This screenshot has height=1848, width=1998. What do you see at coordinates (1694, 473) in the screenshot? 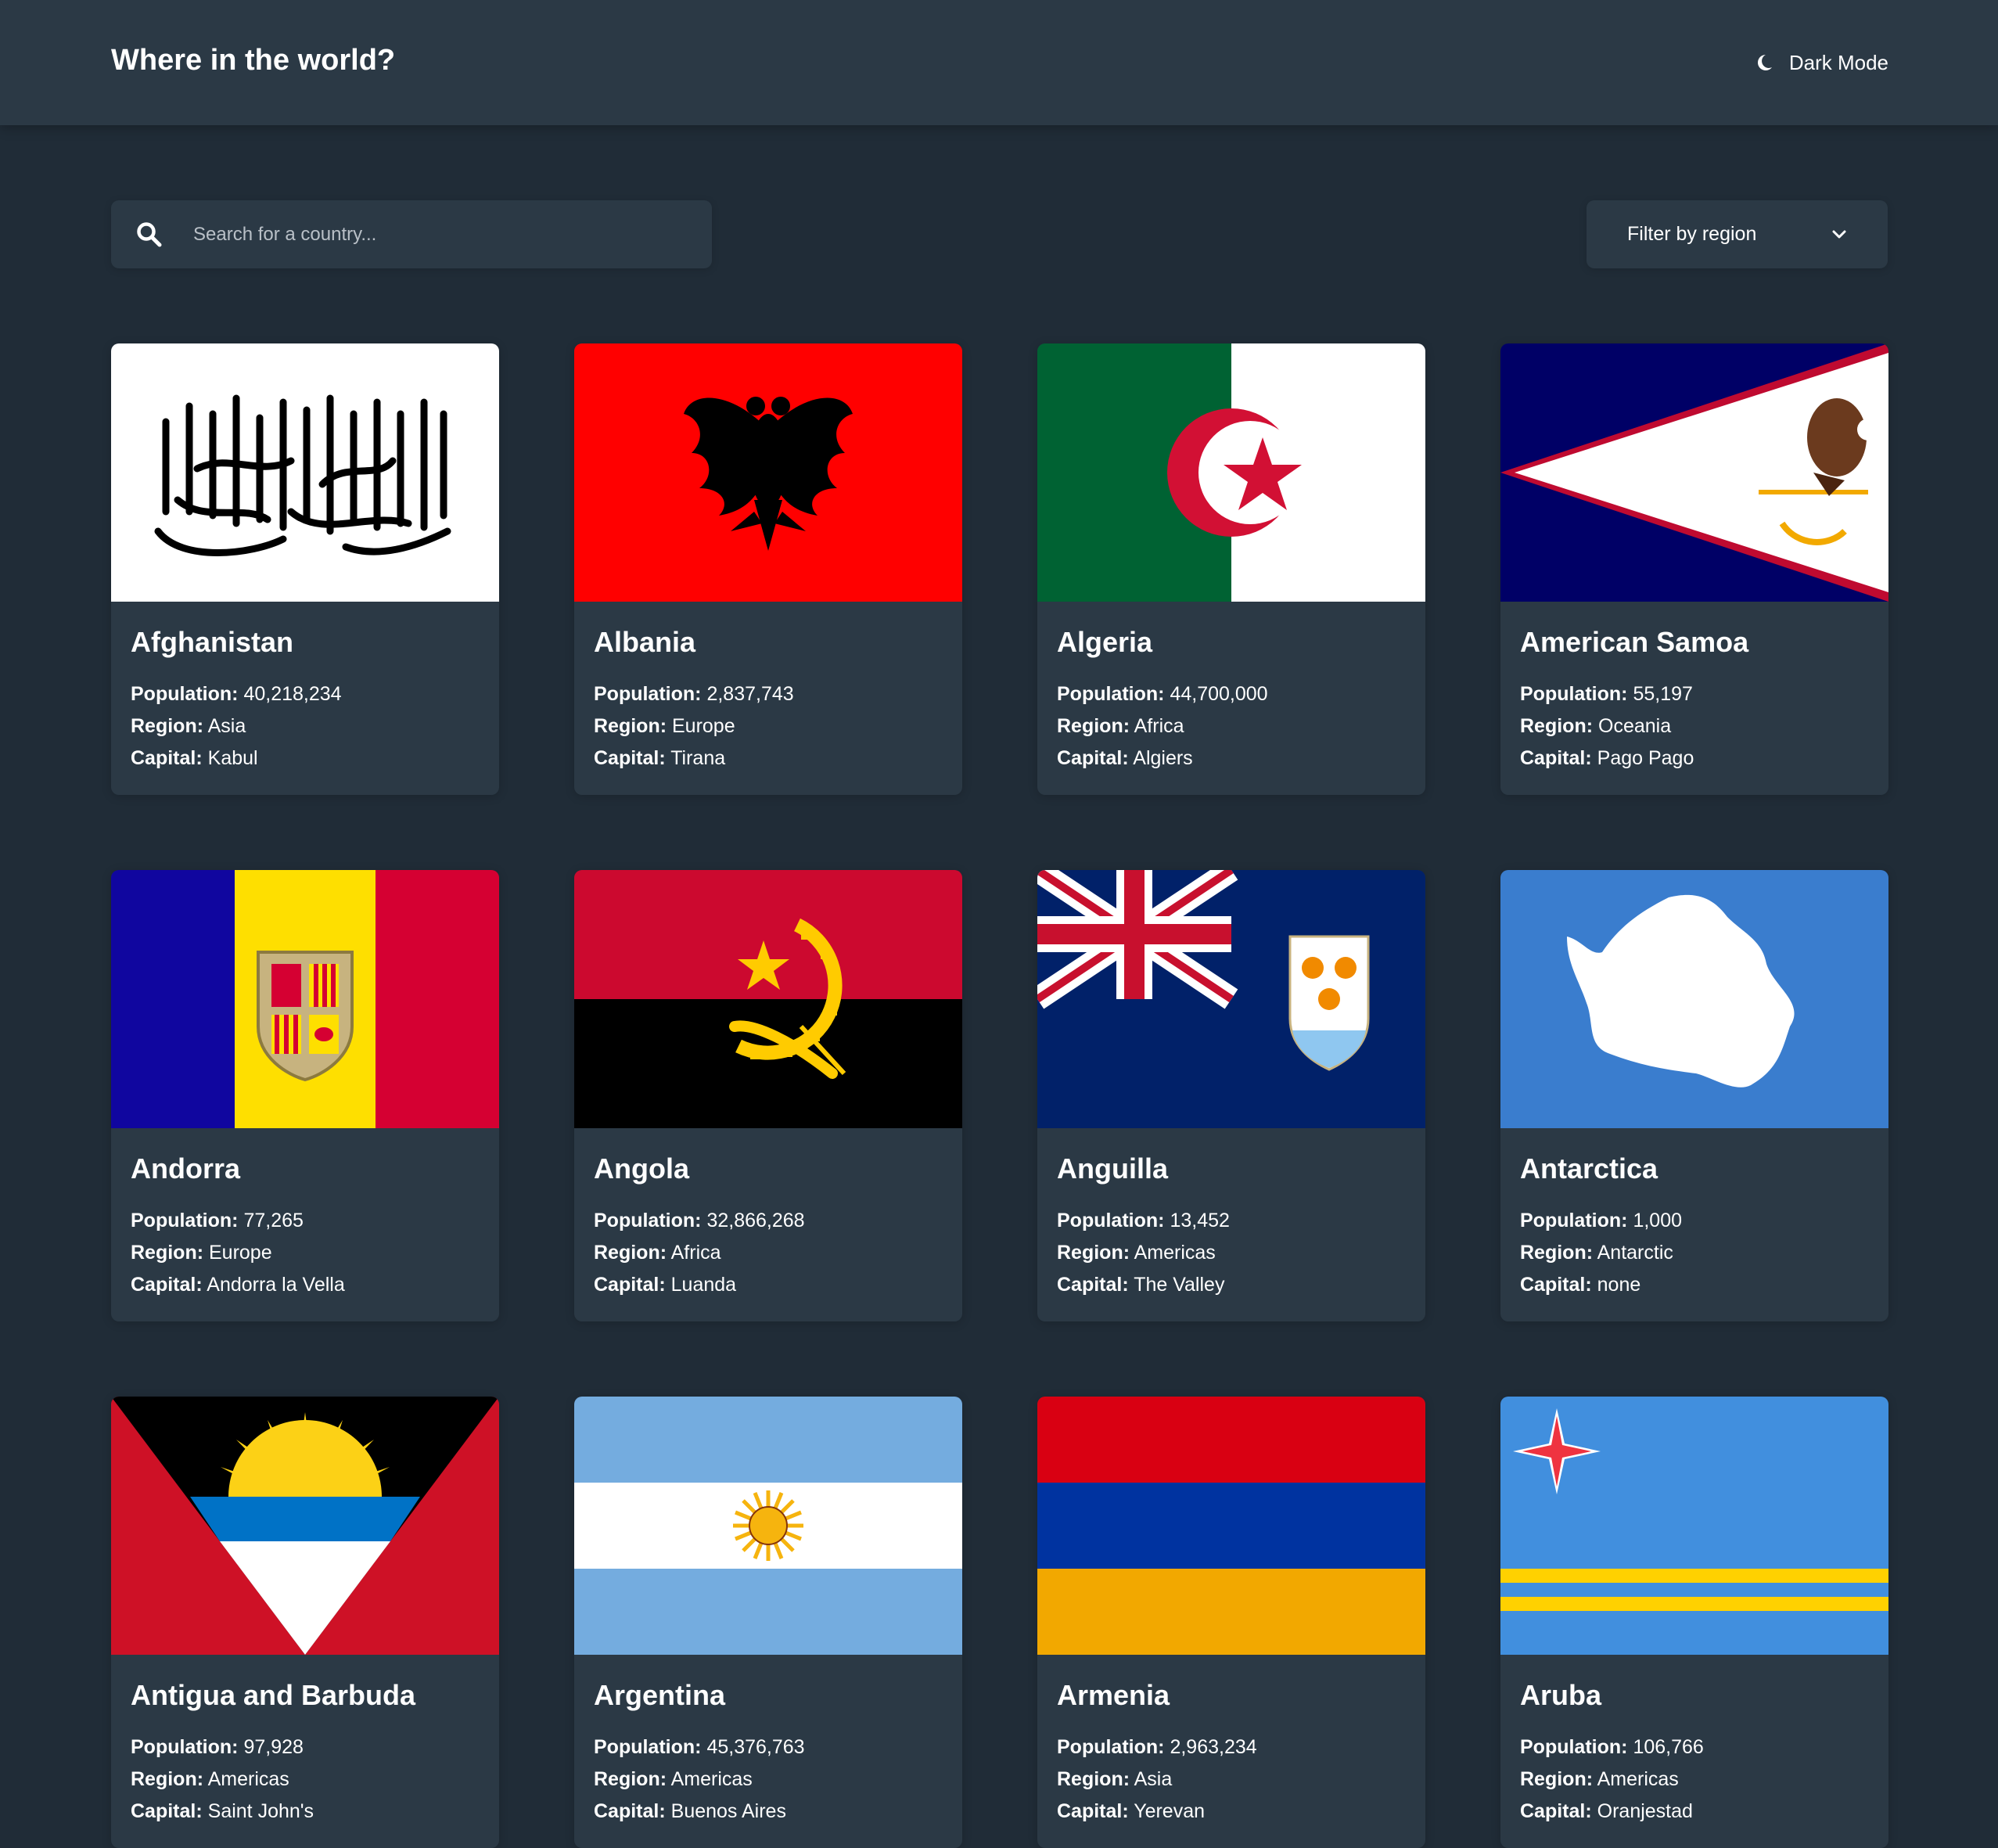
I see `american-samoa-flag` at bounding box center [1694, 473].